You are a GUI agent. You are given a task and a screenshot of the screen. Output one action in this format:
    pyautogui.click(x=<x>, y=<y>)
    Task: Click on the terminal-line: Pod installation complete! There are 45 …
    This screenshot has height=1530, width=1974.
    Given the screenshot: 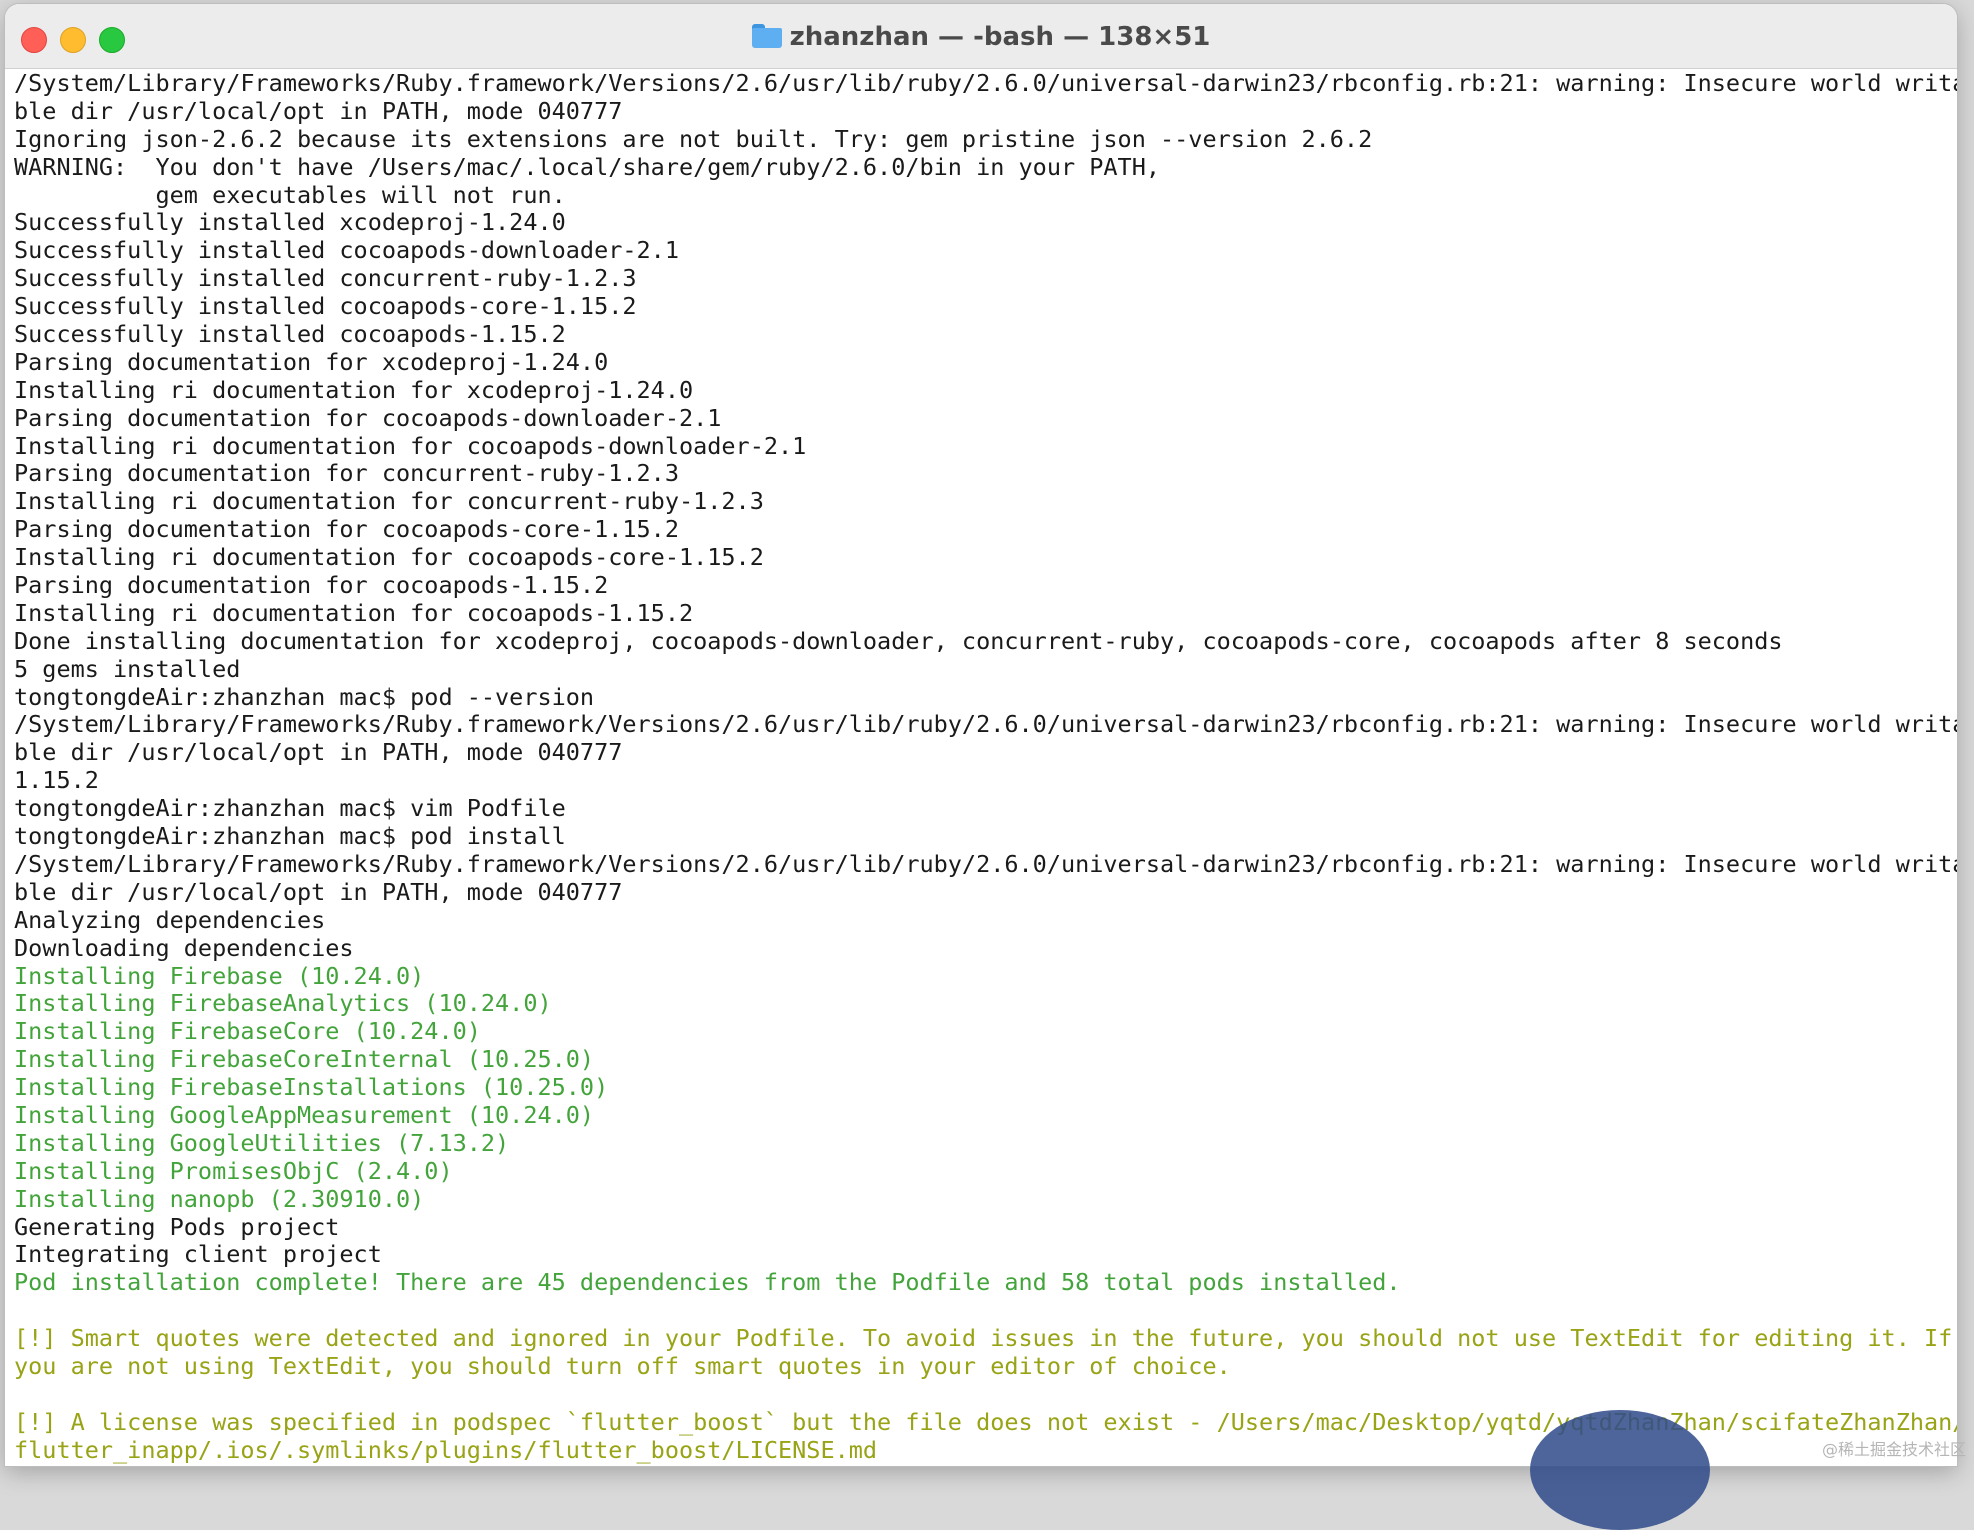 What is the action you would take?
    pyautogui.click(x=707, y=1283)
    